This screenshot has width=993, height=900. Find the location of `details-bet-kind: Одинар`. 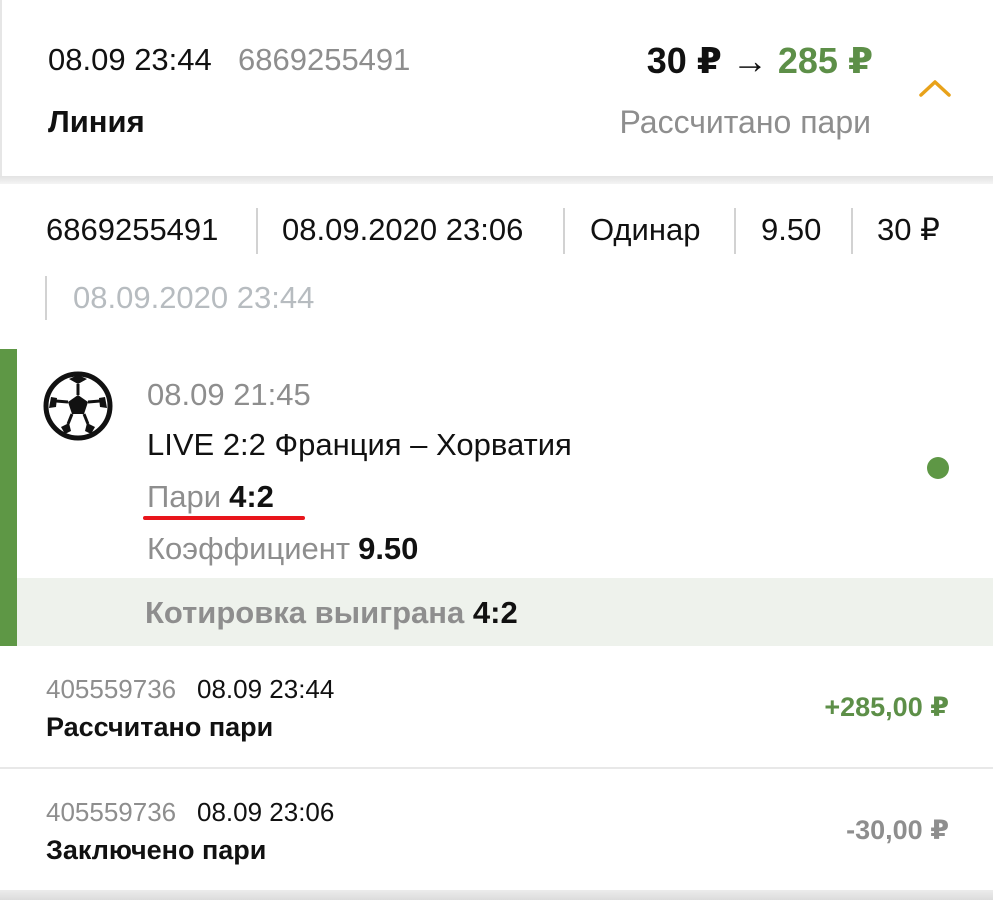

details-bet-kind: Одинар is located at coordinates (645, 229).